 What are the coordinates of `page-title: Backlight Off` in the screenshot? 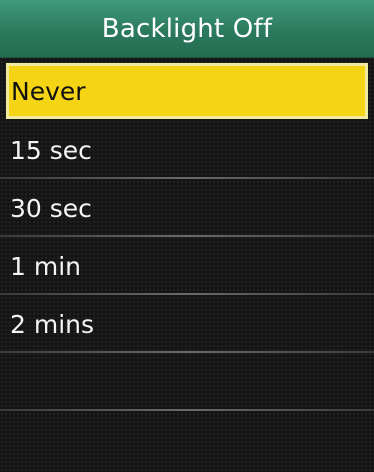 It's located at (187, 28).